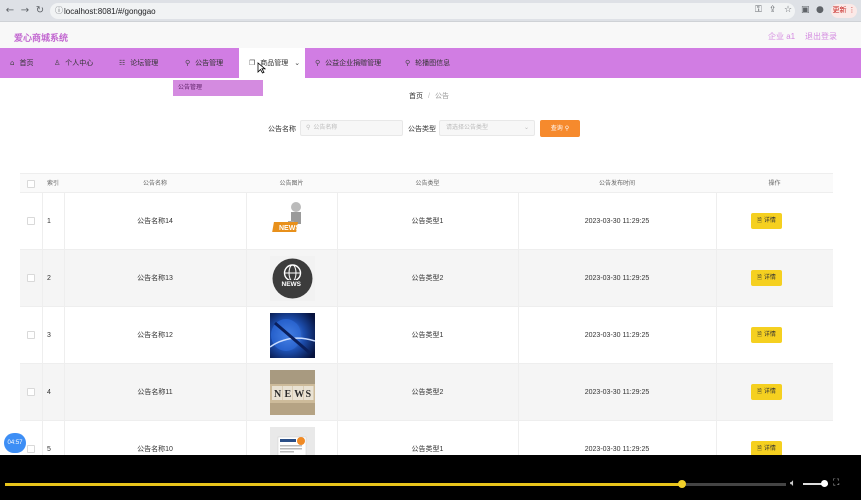  Describe the element at coordinates (351, 128) in the screenshot. I see `notice-name-input: ⚲ 公告名称` at that location.